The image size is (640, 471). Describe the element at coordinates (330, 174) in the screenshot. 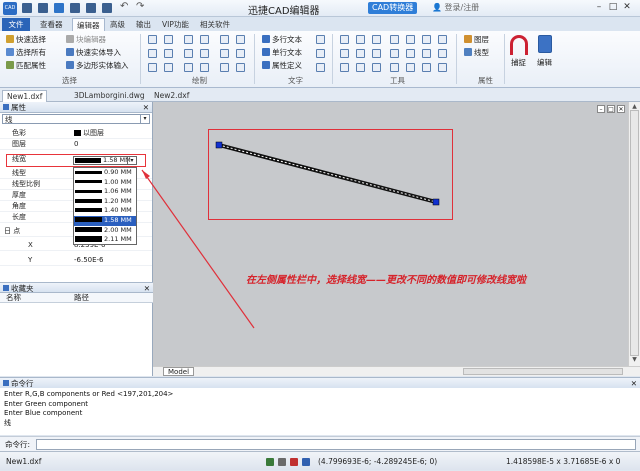

I see `line-highlight-box` at that location.